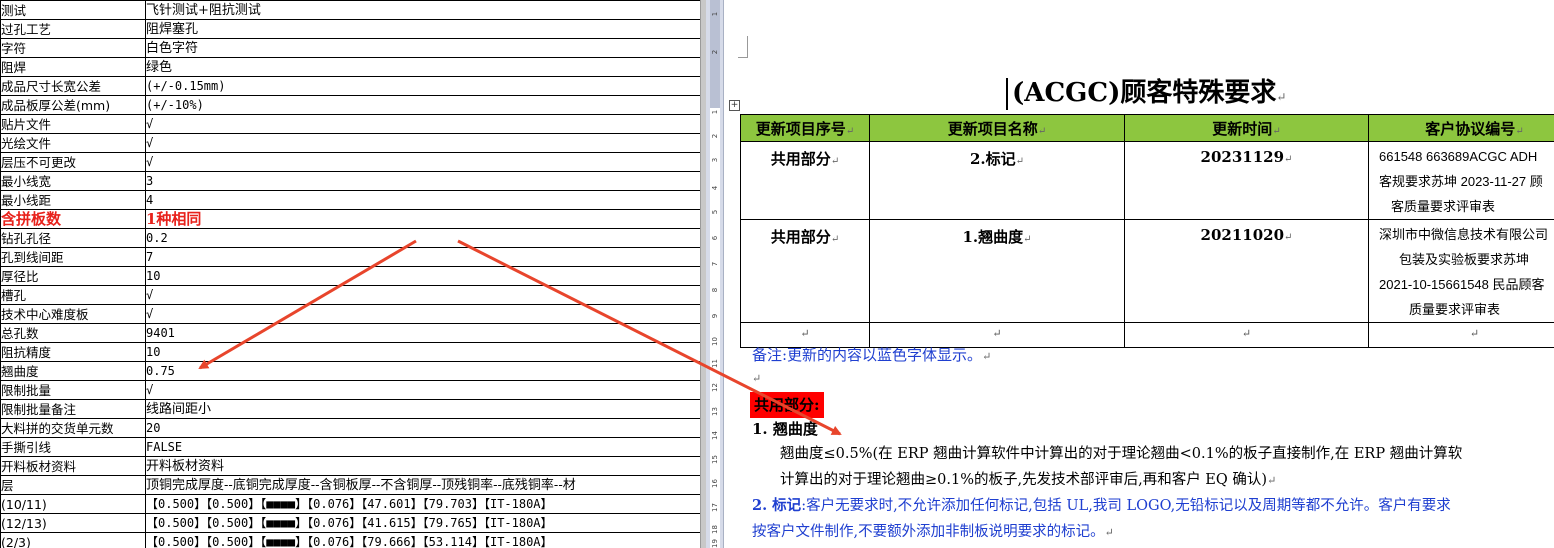  Describe the element at coordinates (73, 10) in the screenshot. I see `sheet-label-cell: 测试` at that location.